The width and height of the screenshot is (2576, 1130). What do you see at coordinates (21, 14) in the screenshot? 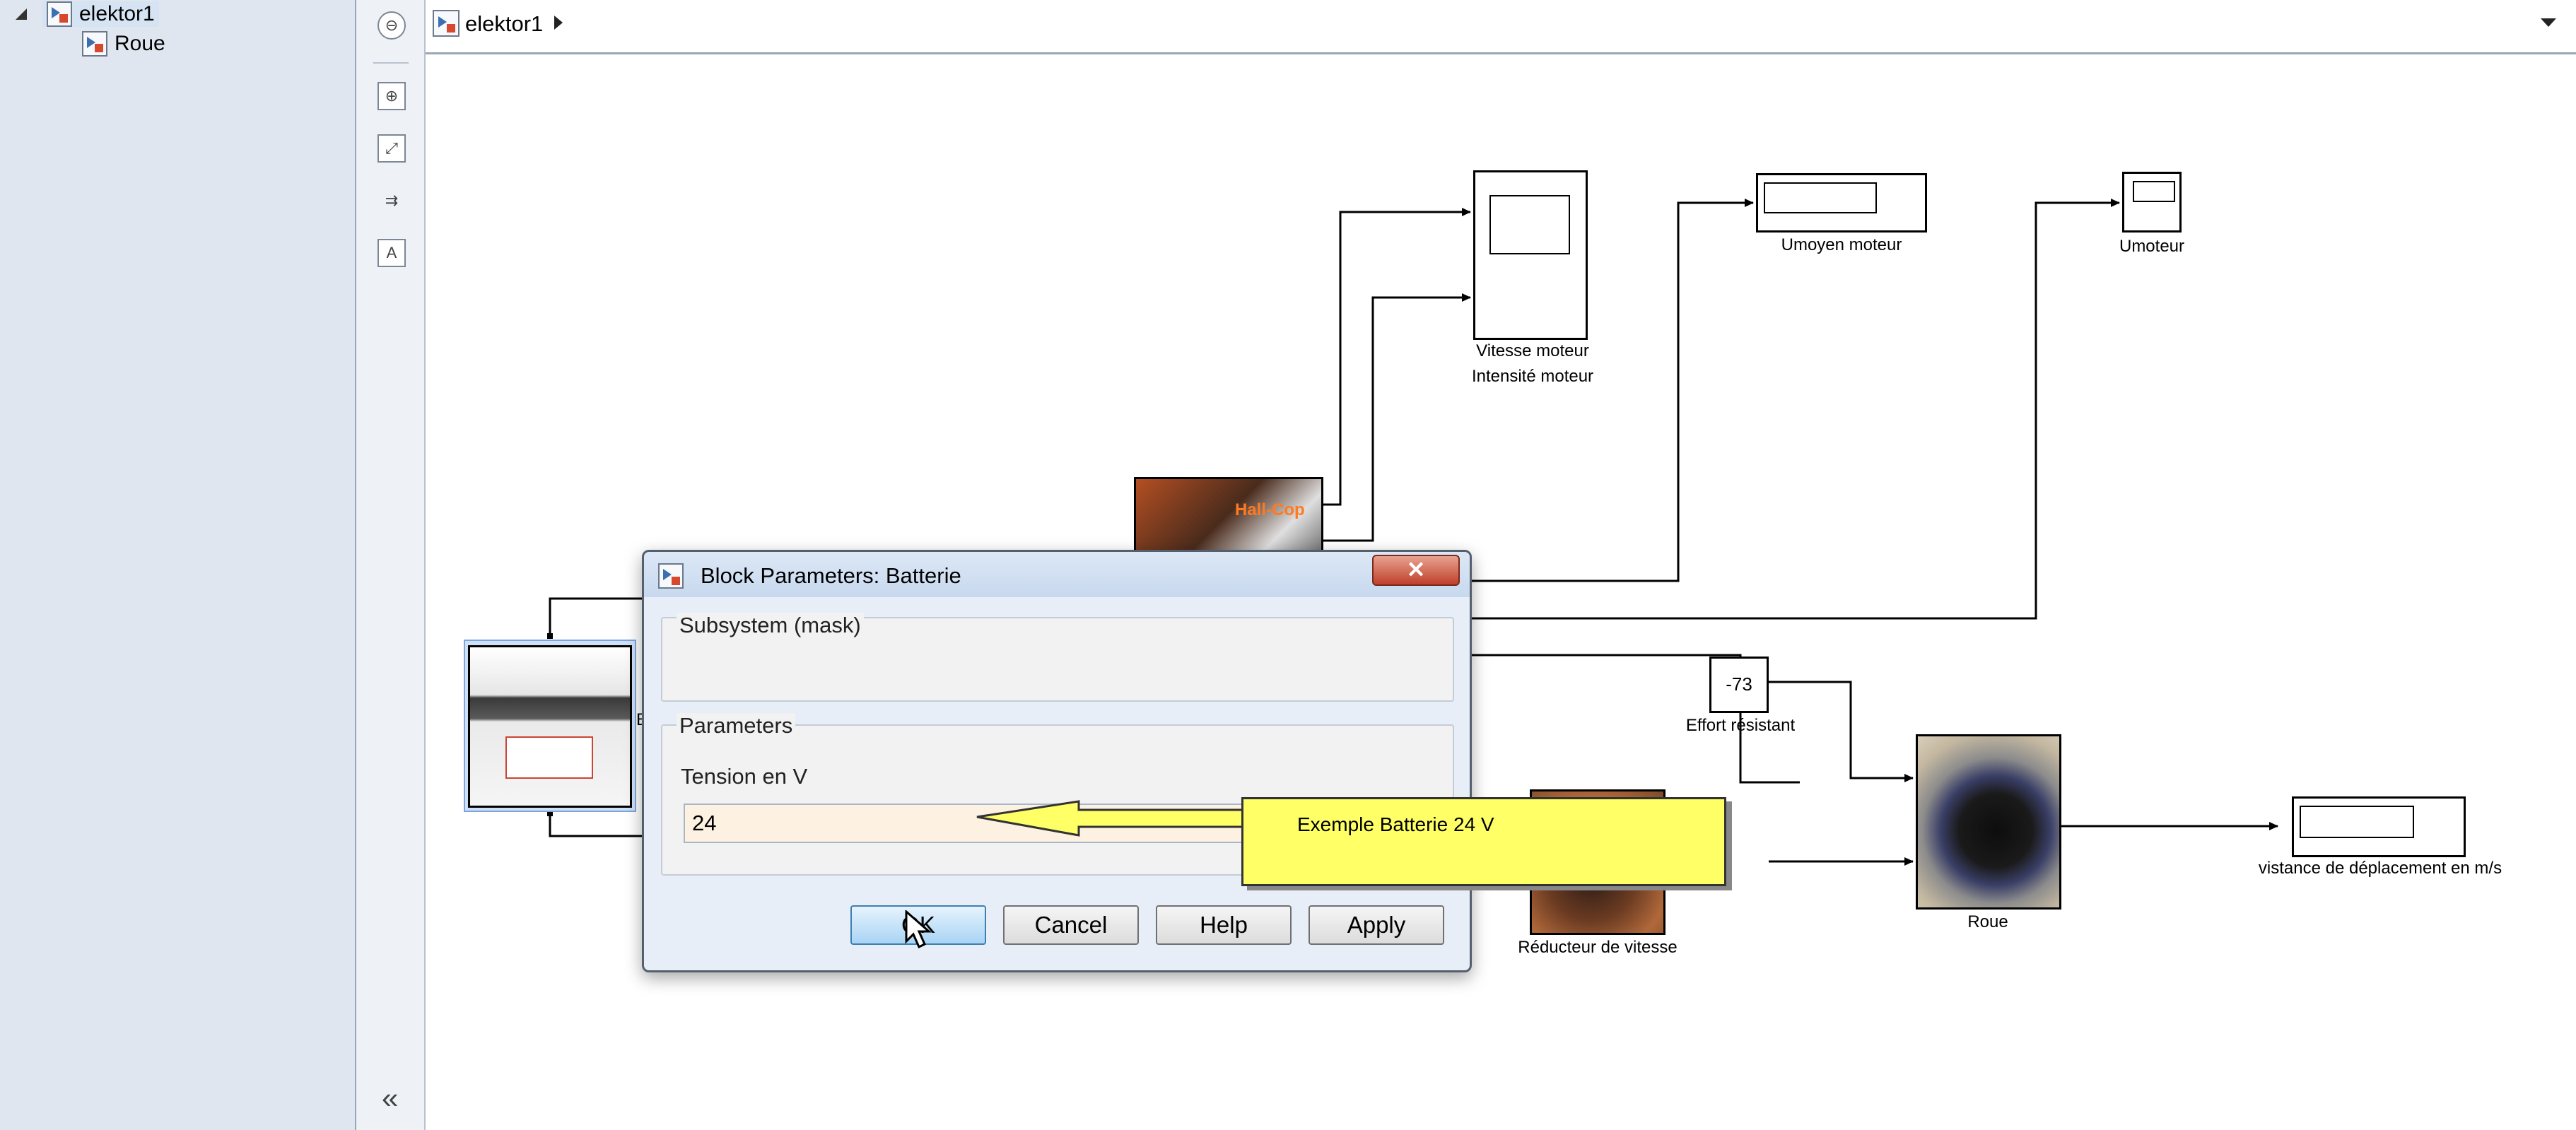
I see `expand-arrow-icon` at bounding box center [21, 14].